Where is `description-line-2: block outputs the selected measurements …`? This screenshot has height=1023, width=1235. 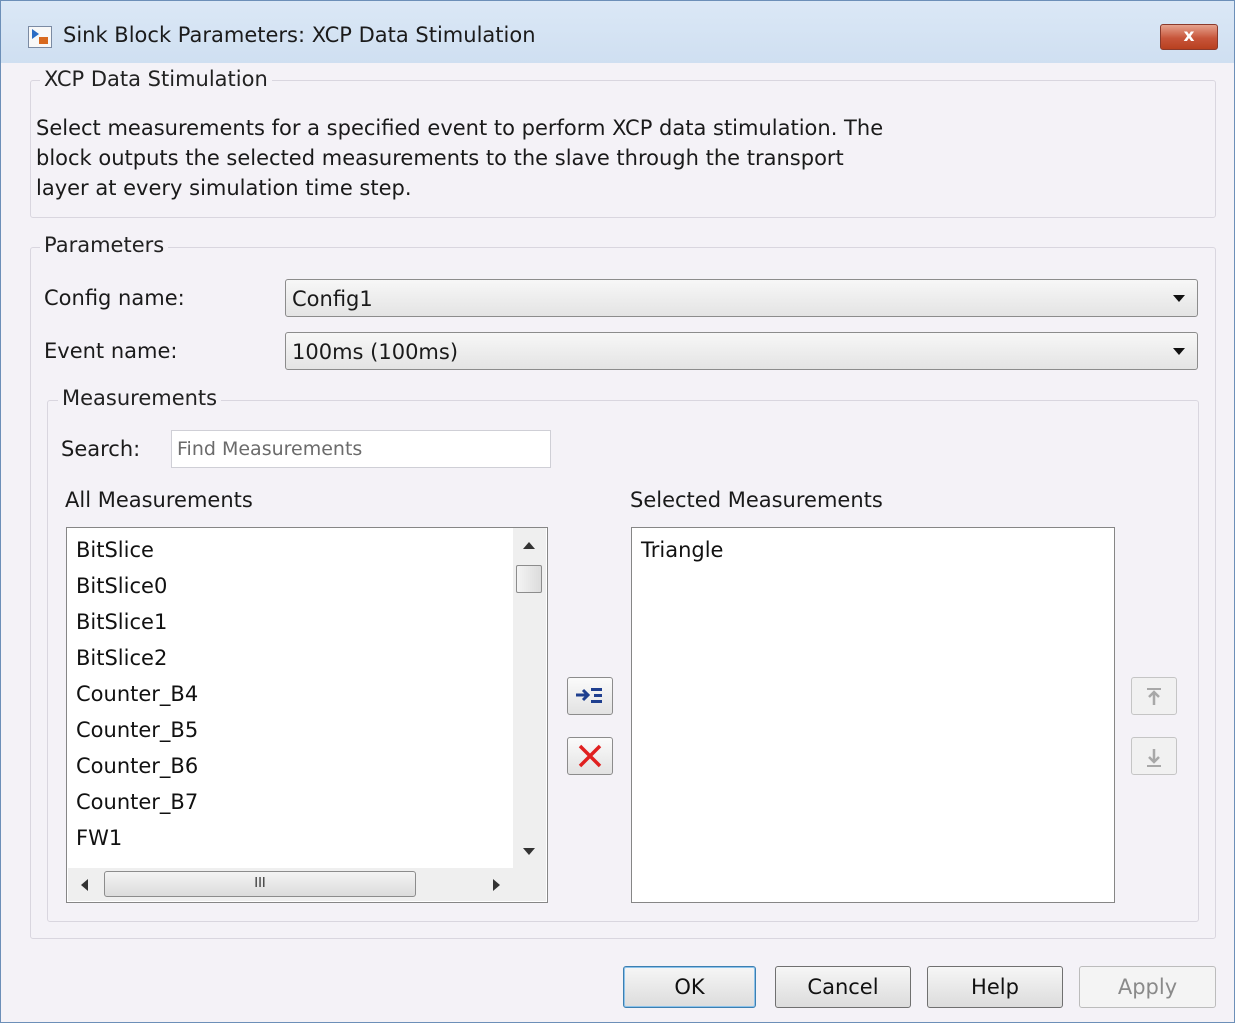 description-line-2: block outputs the selected measurements … is located at coordinates (440, 158).